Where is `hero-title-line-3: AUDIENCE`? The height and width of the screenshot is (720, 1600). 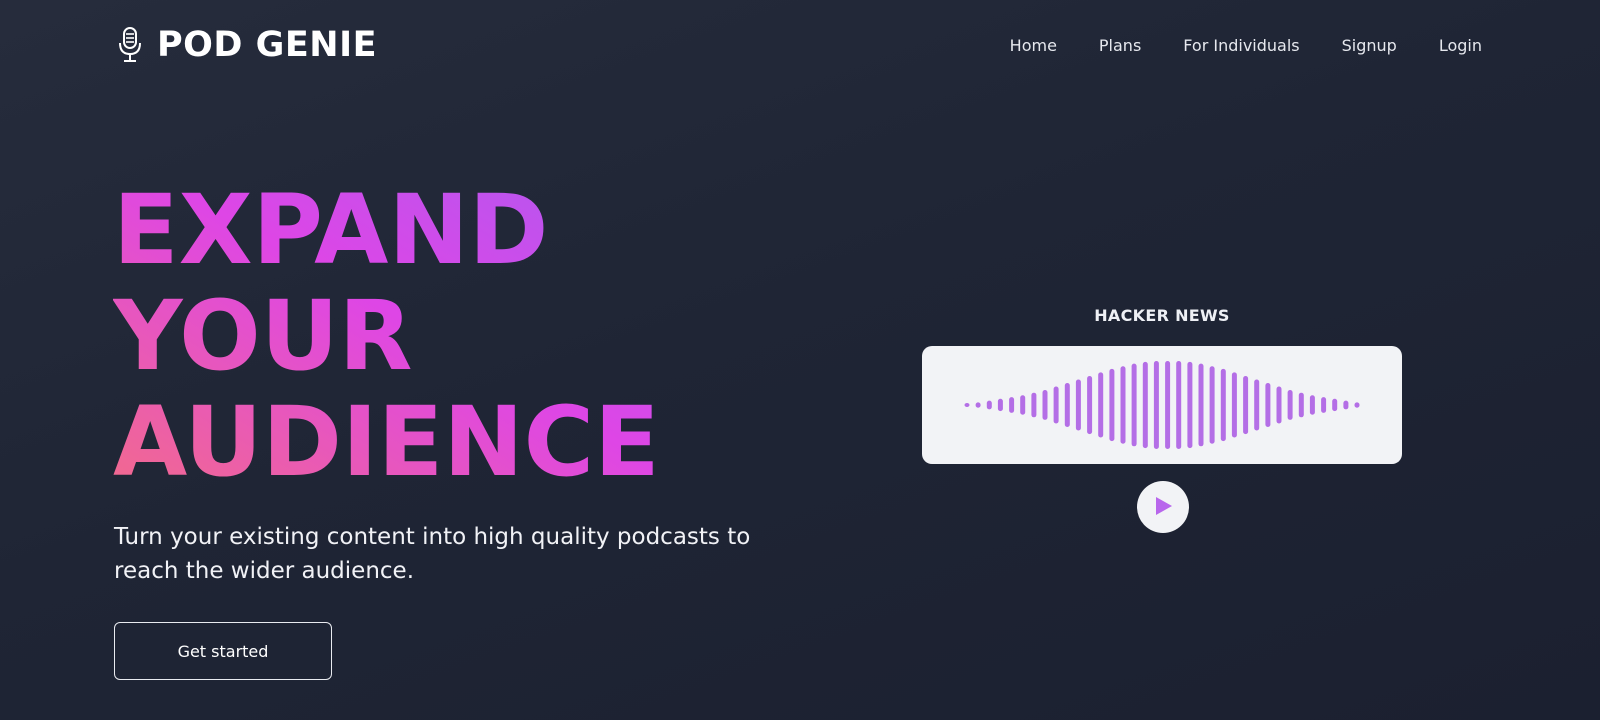
hero-title-line-3: AUDIENCE is located at coordinates (386, 442).